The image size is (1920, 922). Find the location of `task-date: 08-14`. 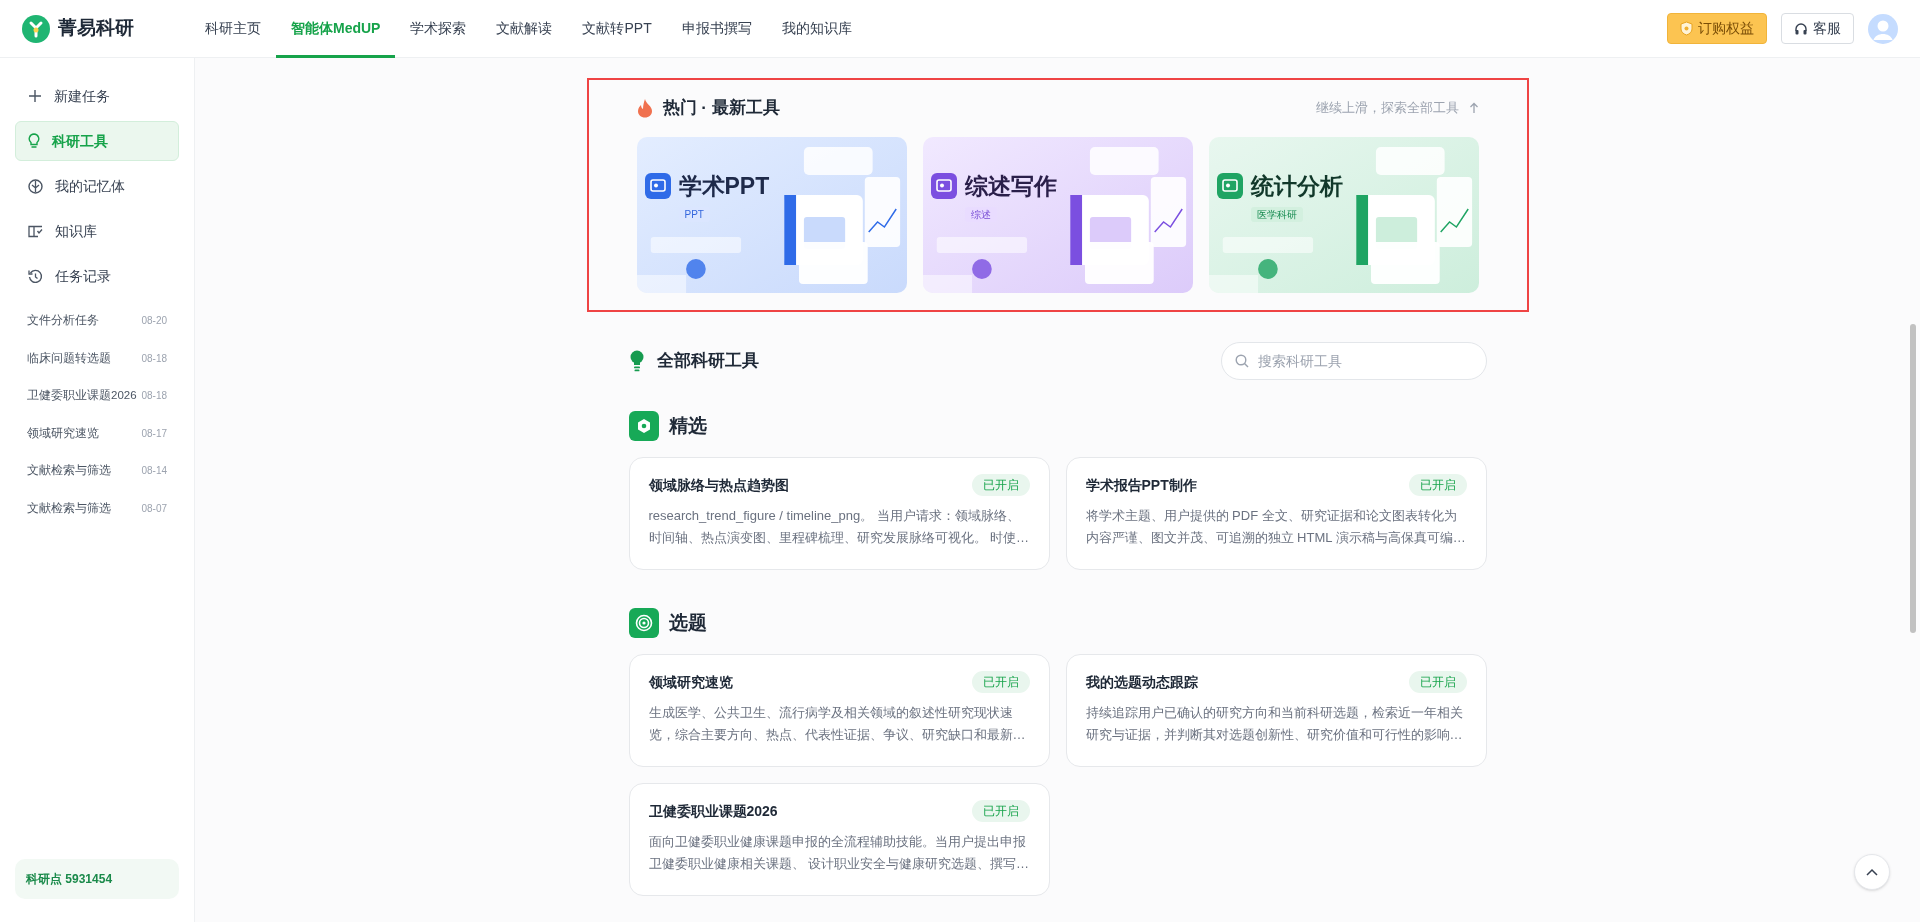

task-date: 08-14 is located at coordinates (154, 471).